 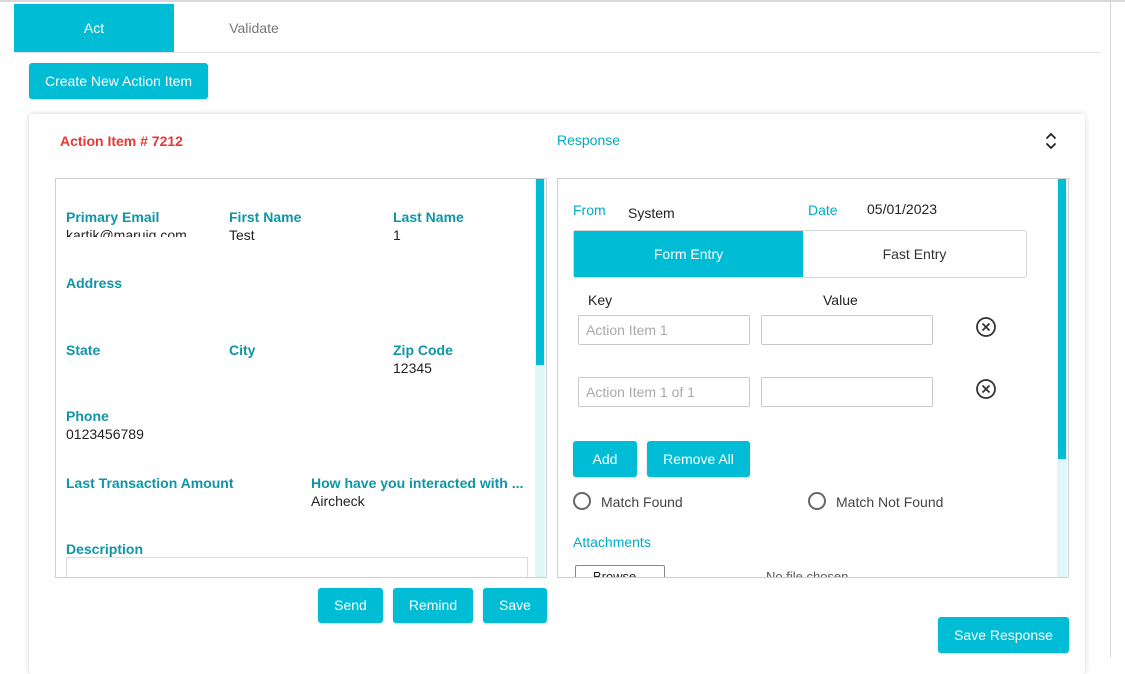 I want to click on details-scrollbar-thumb, so click(x=540, y=272).